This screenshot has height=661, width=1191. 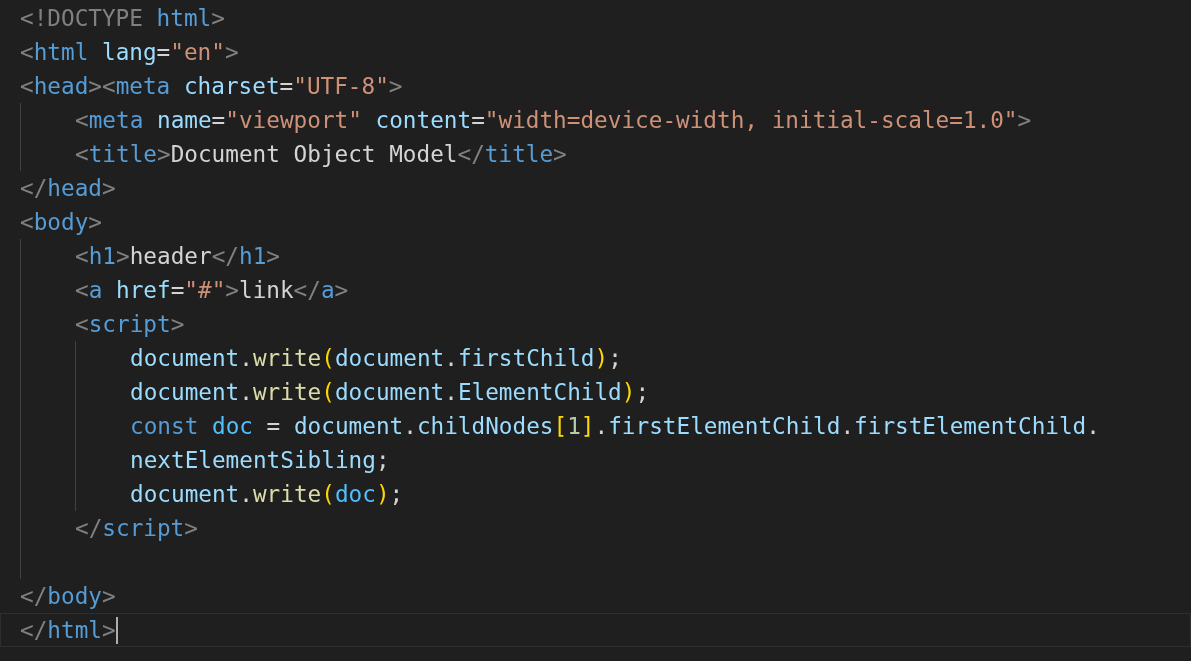 What do you see at coordinates (376, 358) in the screenshot?
I see `code-line: document.write(document.firstChild);` at bounding box center [376, 358].